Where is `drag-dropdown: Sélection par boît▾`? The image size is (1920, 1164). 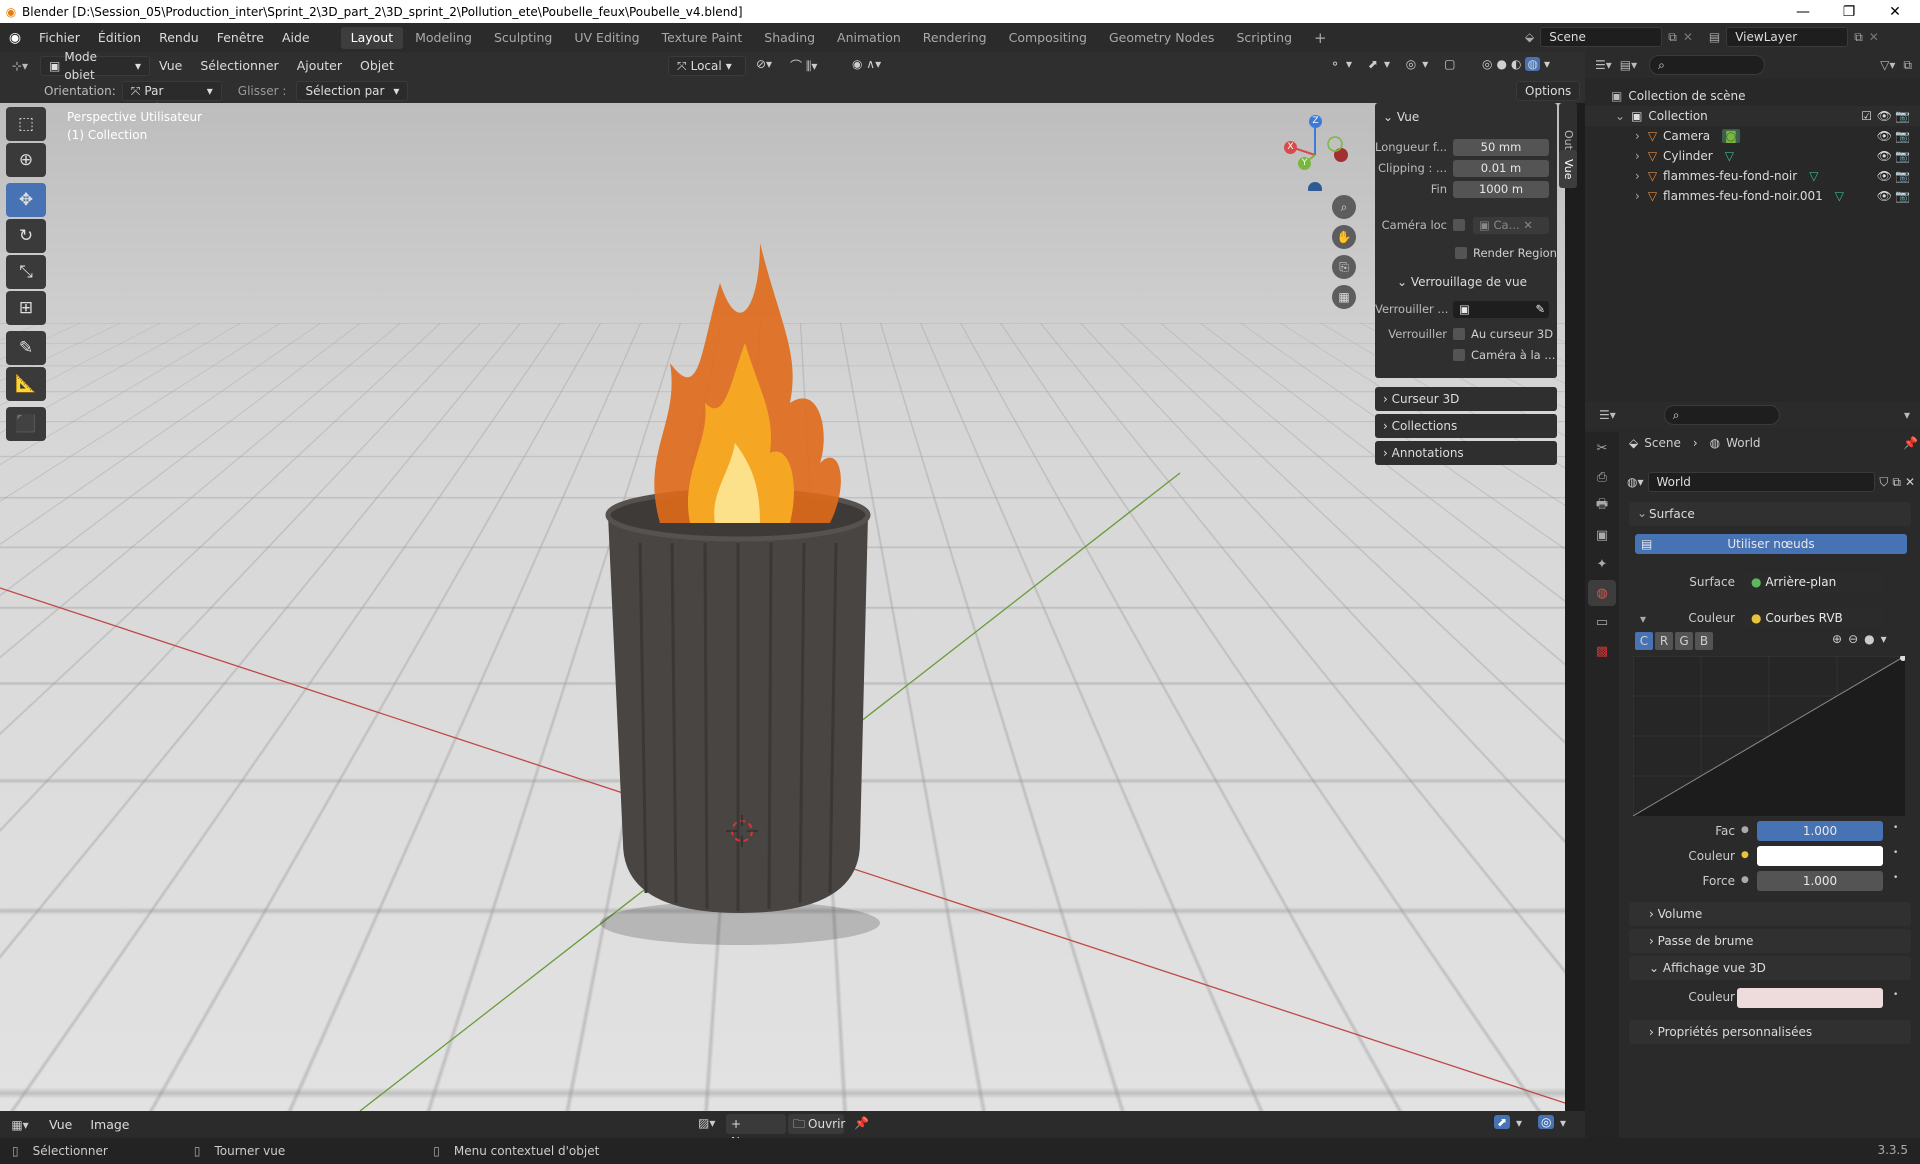 drag-dropdown: Sélection par boît▾ is located at coordinates (352, 98).